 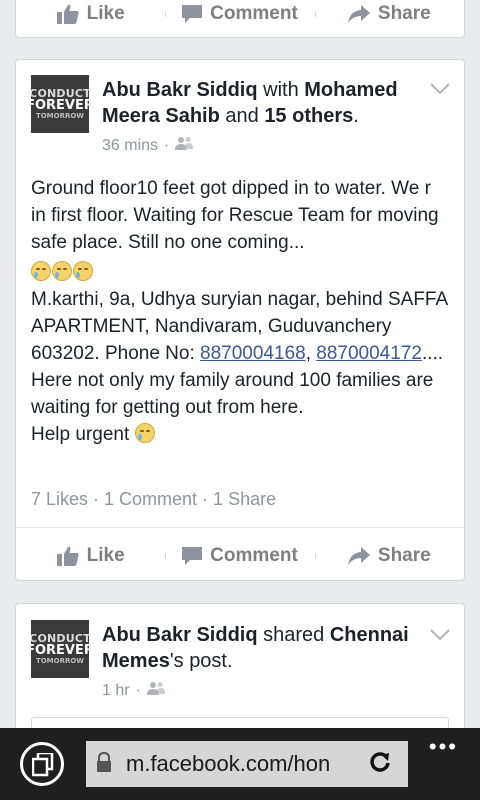 I want to click on previous-post-actions: Like Comment Share, so click(x=240, y=18).